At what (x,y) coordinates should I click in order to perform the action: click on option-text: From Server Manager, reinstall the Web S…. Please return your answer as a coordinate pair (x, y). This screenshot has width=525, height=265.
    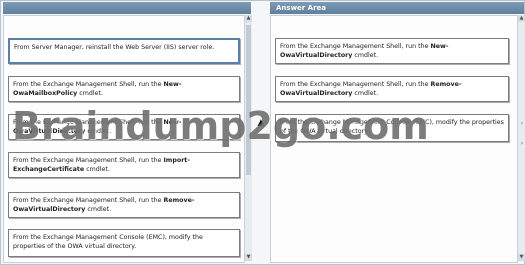
    Looking at the image, I should click on (114, 47).